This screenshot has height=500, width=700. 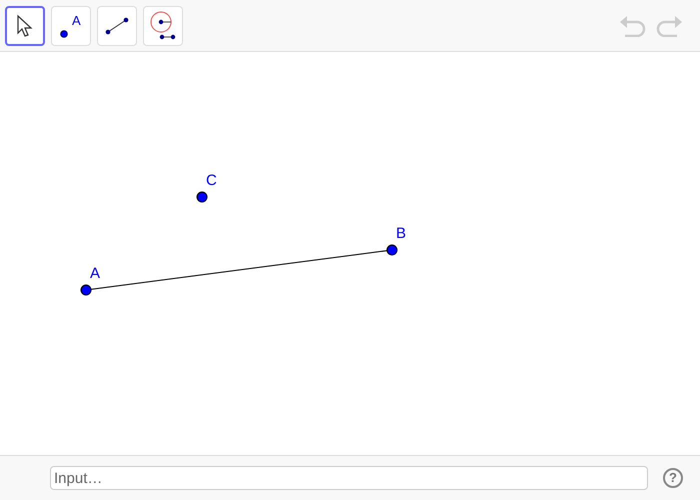 What do you see at coordinates (211, 180) in the screenshot?
I see `point-label: C` at bounding box center [211, 180].